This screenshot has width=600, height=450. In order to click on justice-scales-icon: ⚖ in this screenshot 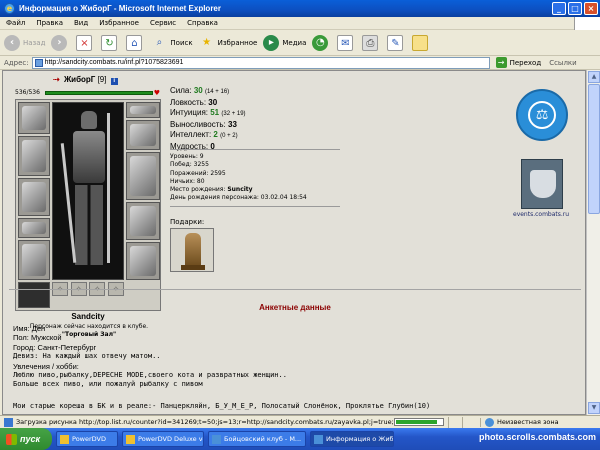, I will do `click(542, 115)`.